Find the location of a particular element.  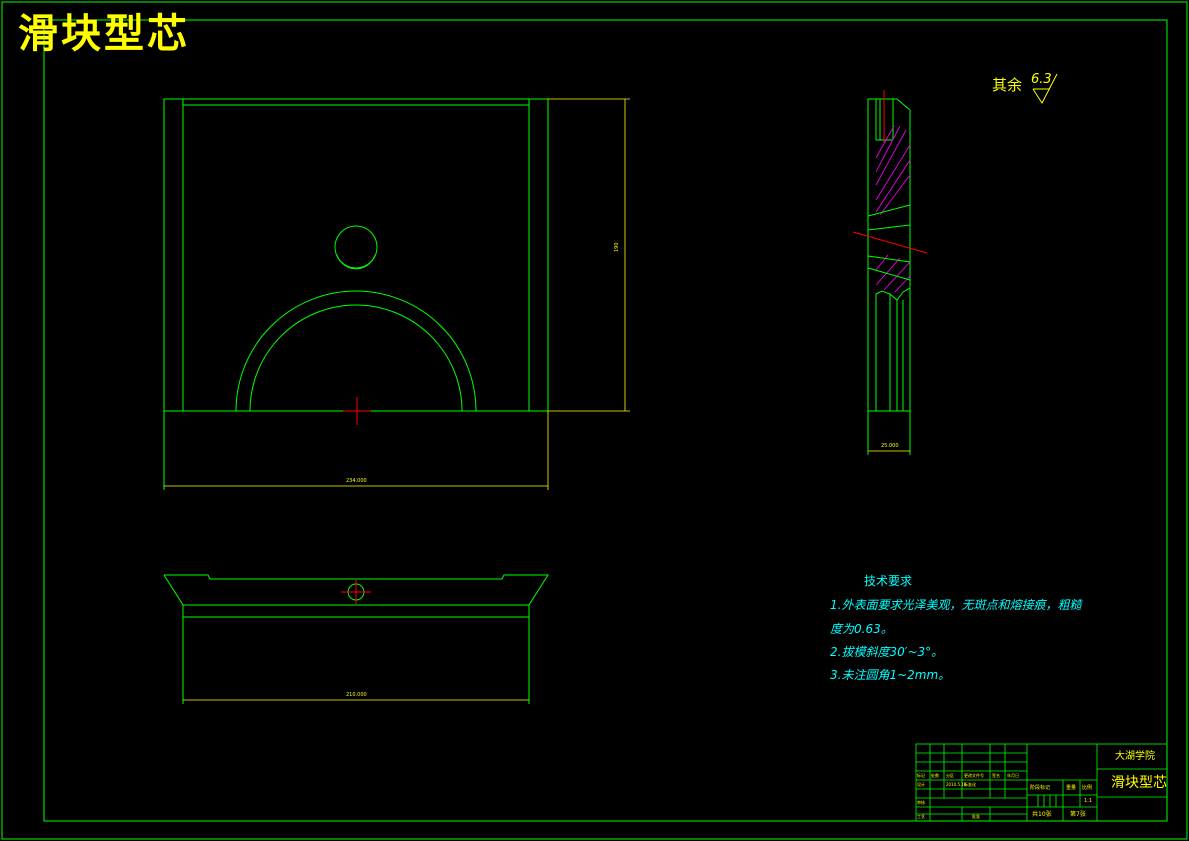

side-center-lines is located at coordinates (890, 172).